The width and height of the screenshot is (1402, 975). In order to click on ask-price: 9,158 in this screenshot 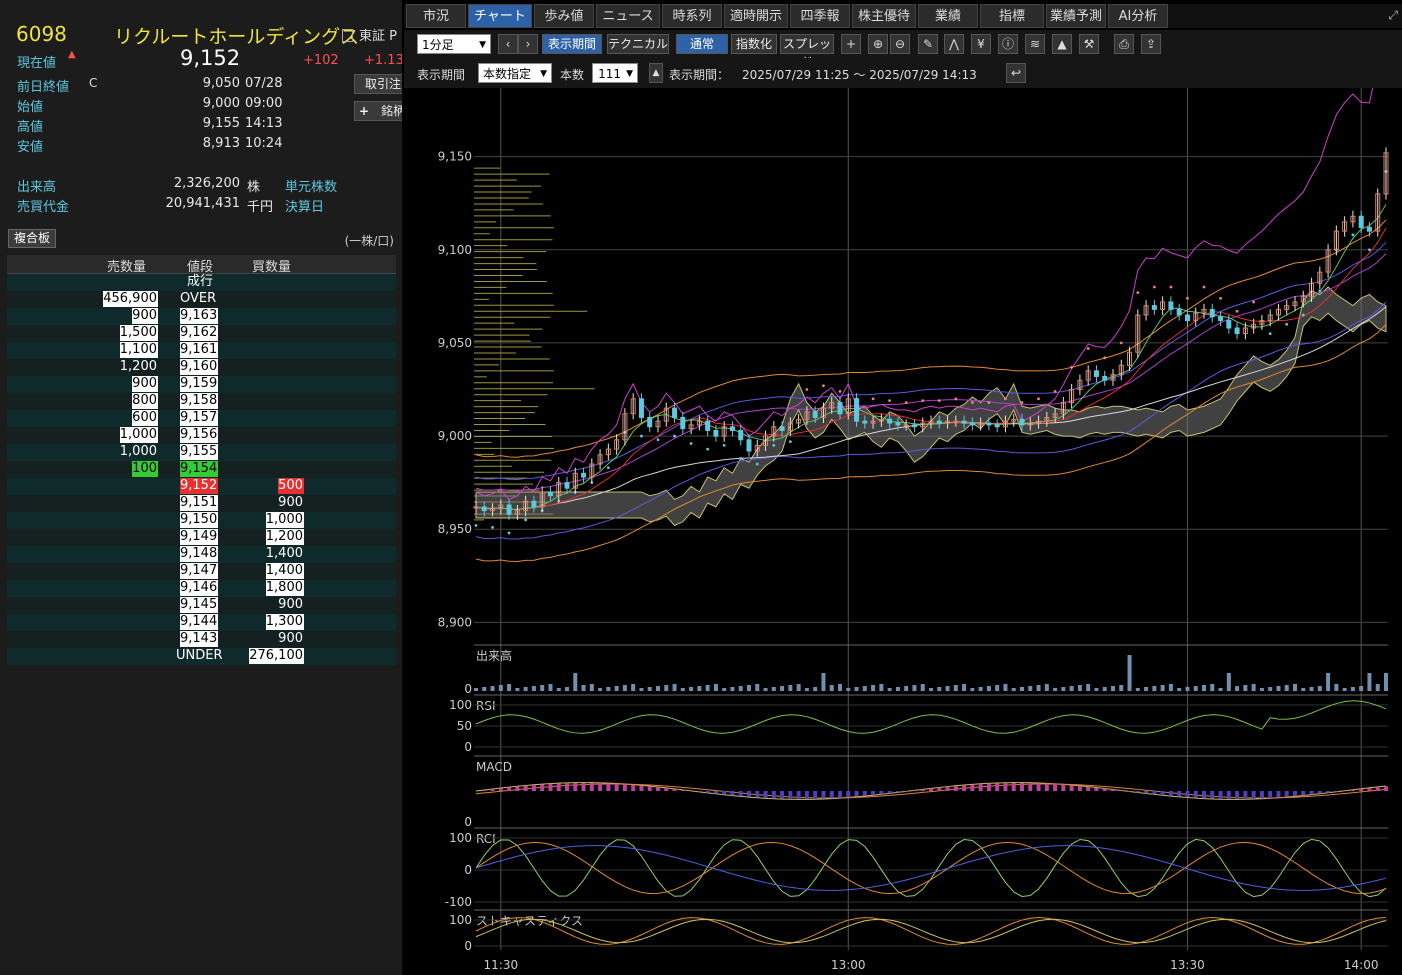, I will do `click(199, 401)`.